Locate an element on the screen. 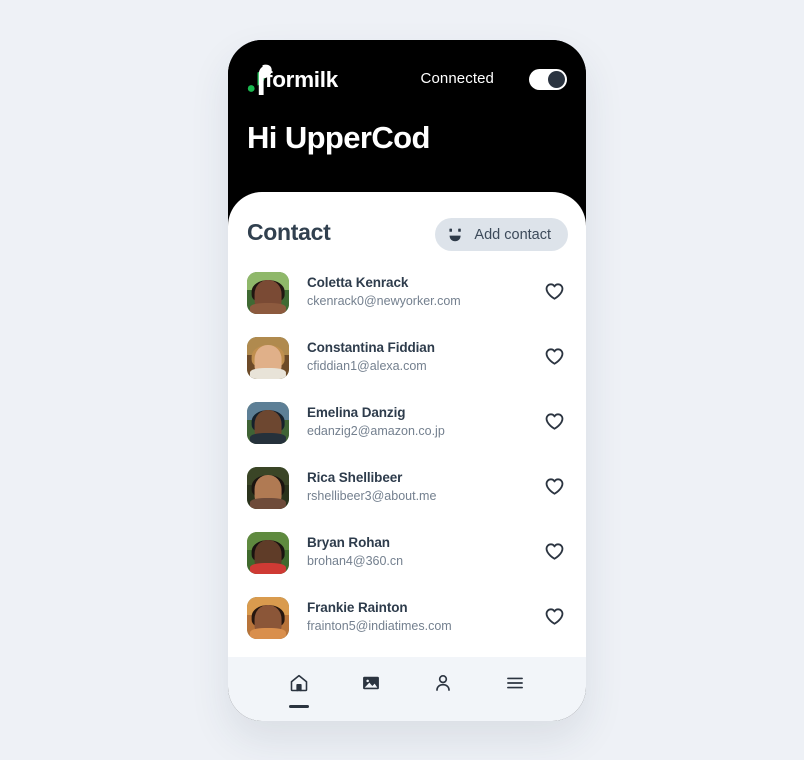 This screenshot has height=760, width=804. connection-toggle is located at coordinates (548, 79).